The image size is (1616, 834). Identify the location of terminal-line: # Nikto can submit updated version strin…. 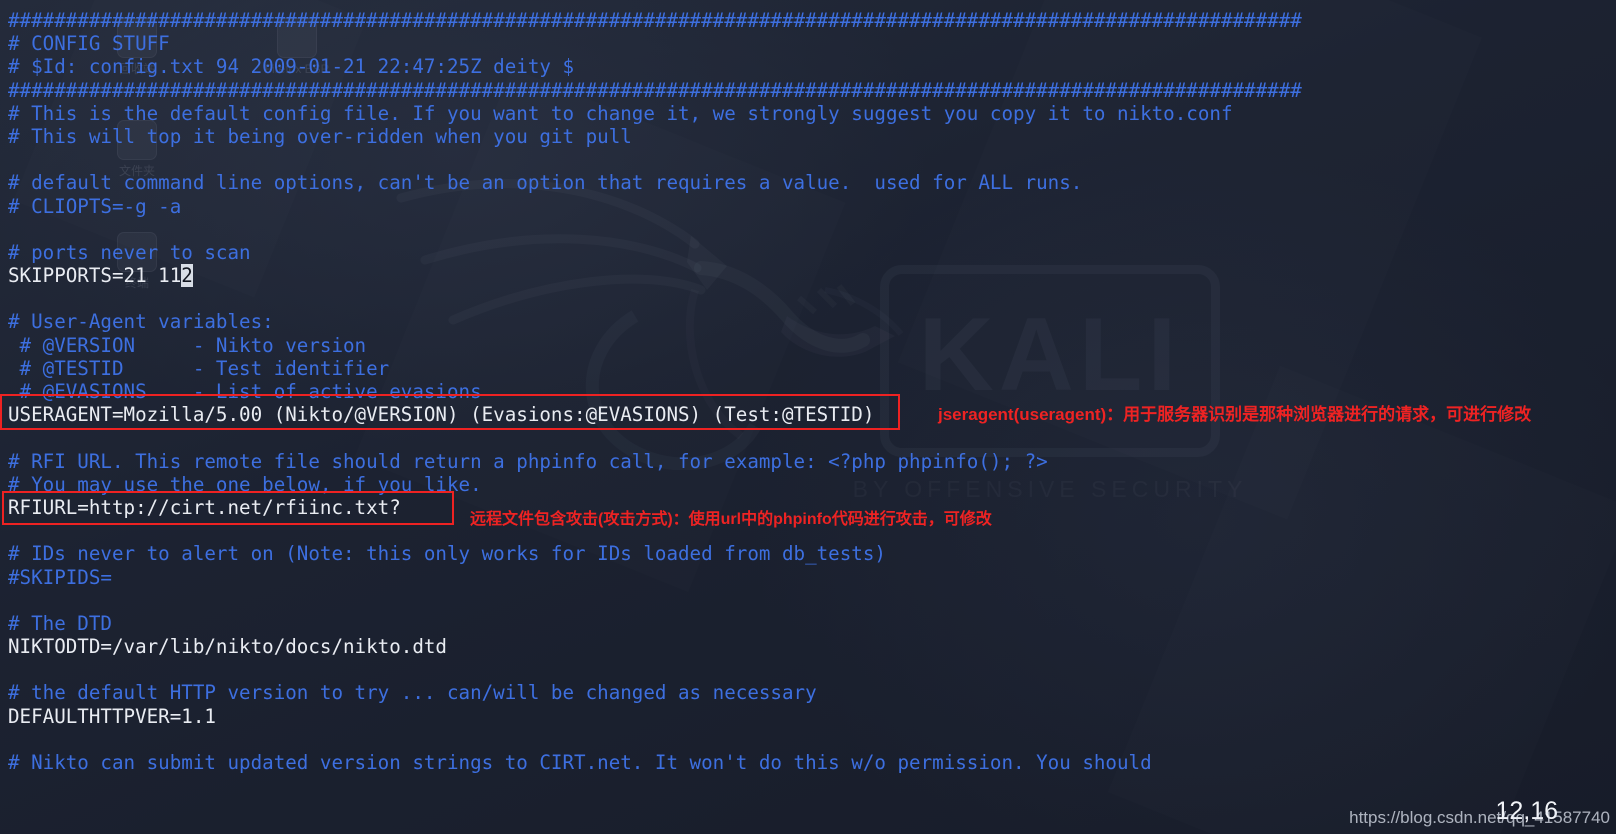
(812, 762).